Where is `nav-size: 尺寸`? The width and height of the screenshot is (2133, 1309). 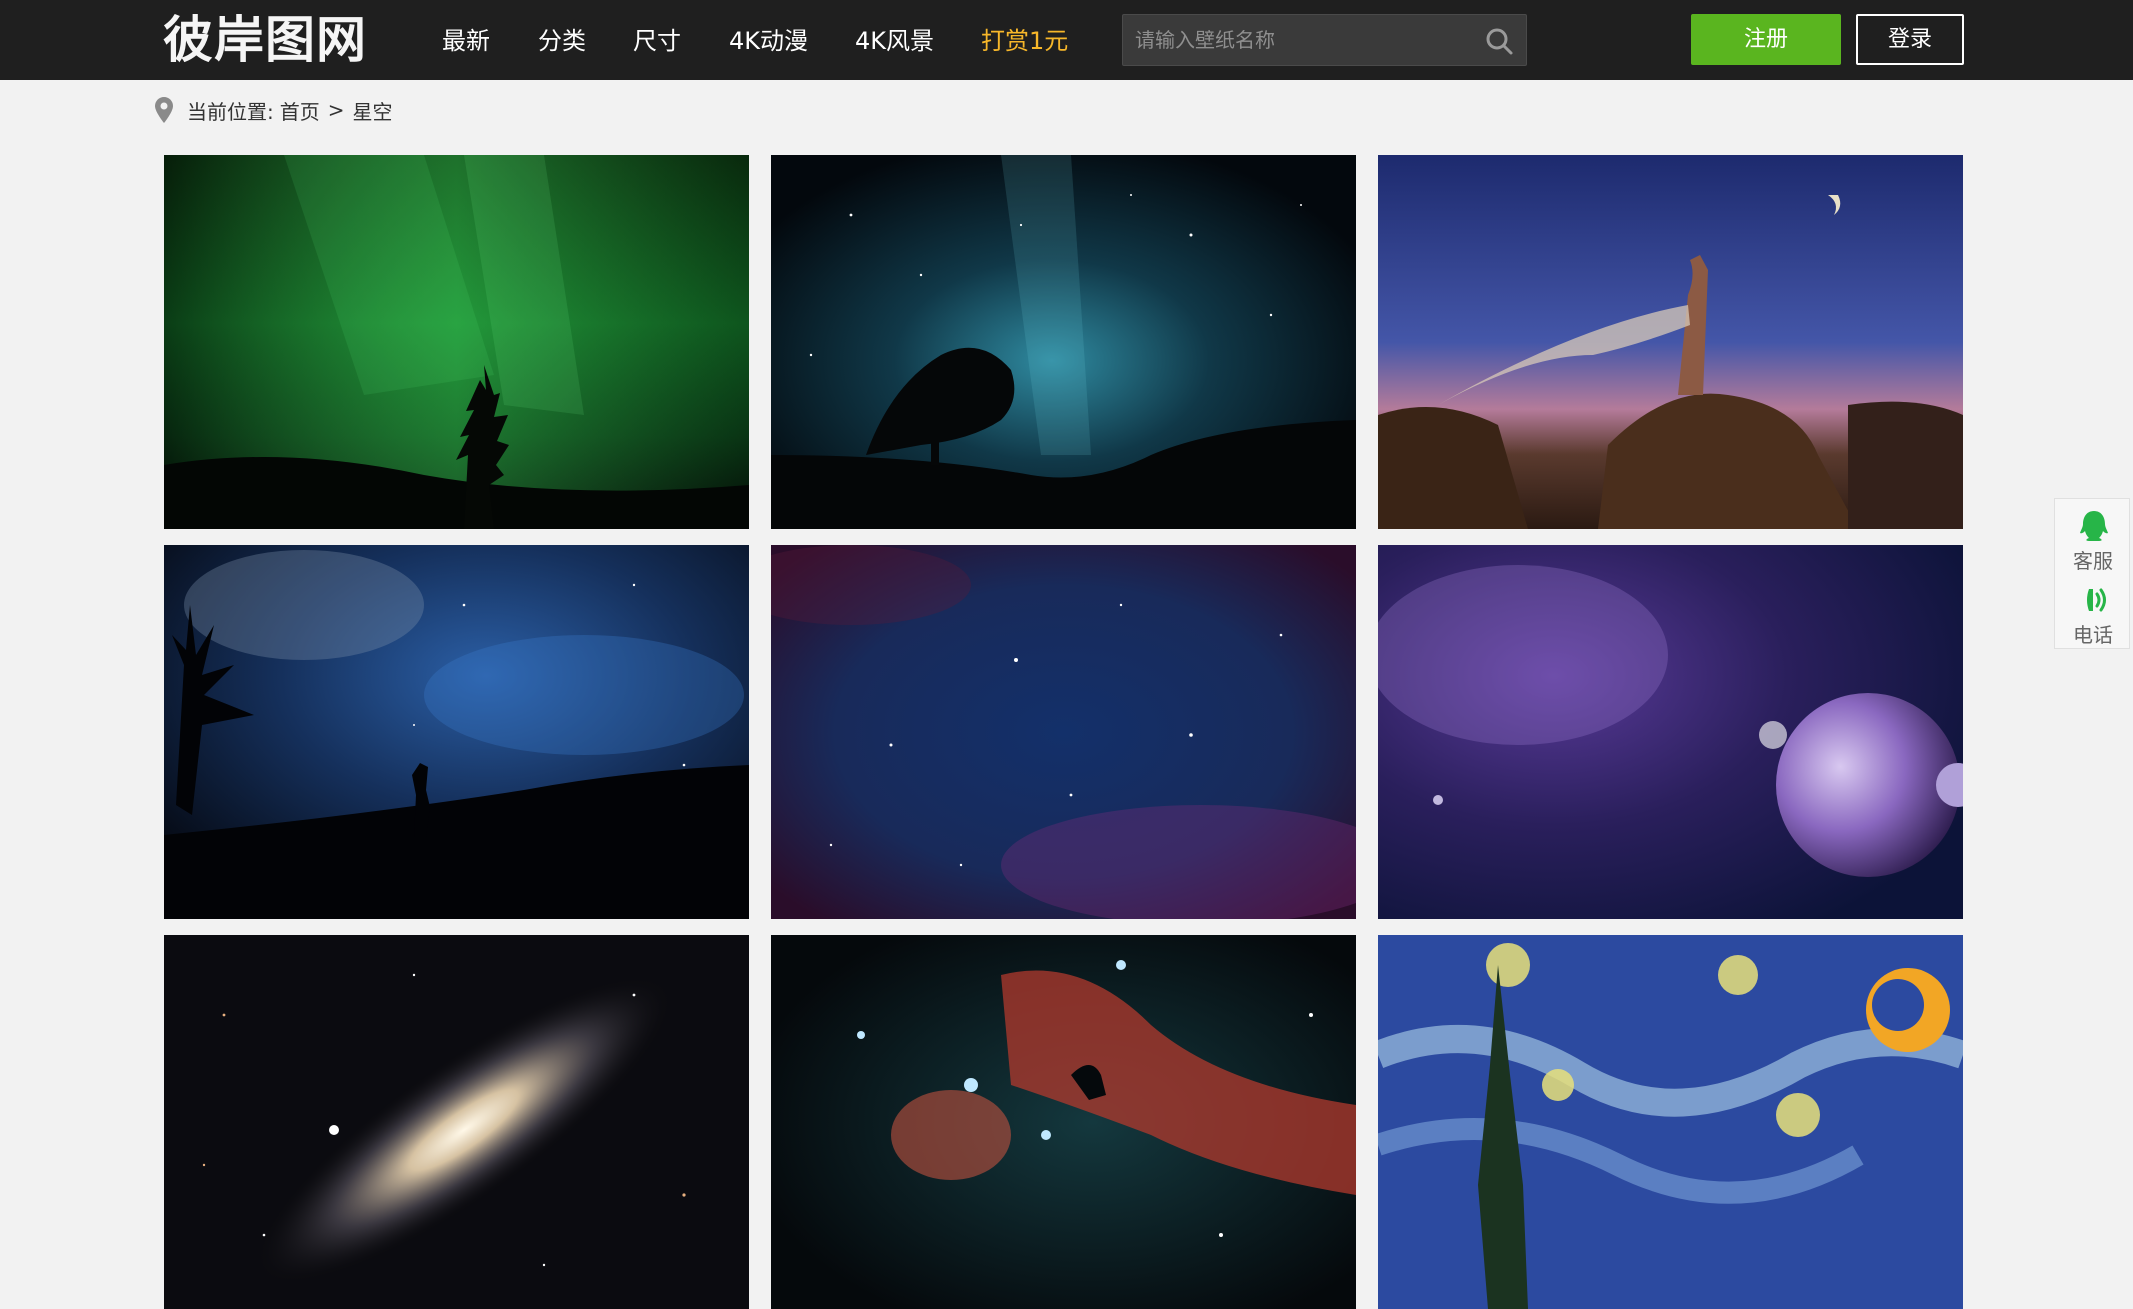 nav-size: 尺寸 is located at coordinates (657, 41).